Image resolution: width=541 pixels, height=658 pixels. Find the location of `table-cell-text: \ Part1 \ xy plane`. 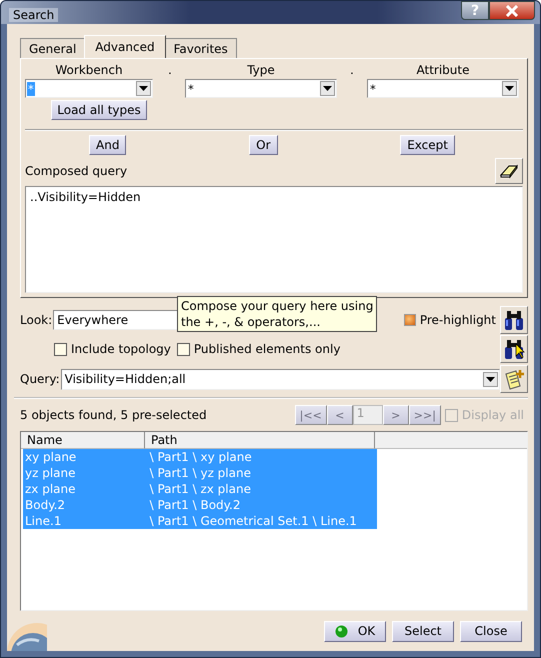

table-cell-text: \ Part1 \ xy plane is located at coordinates (200, 457).